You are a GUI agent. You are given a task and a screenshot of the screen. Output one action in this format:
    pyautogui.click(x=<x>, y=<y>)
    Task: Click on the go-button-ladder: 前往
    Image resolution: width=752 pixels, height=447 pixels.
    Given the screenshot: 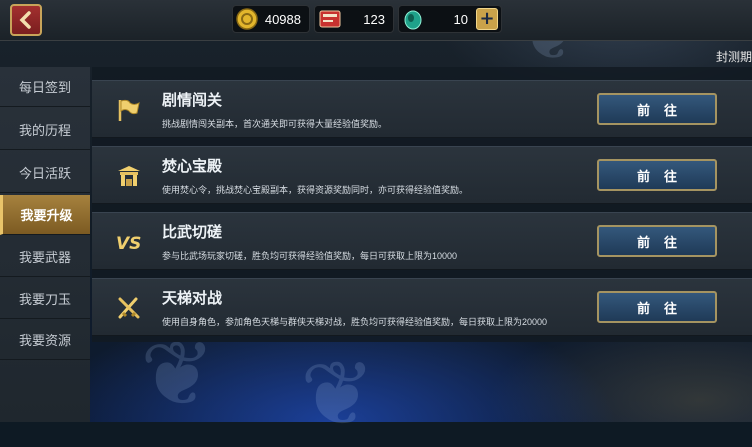 What is the action you would take?
    pyautogui.click(x=657, y=307)
    